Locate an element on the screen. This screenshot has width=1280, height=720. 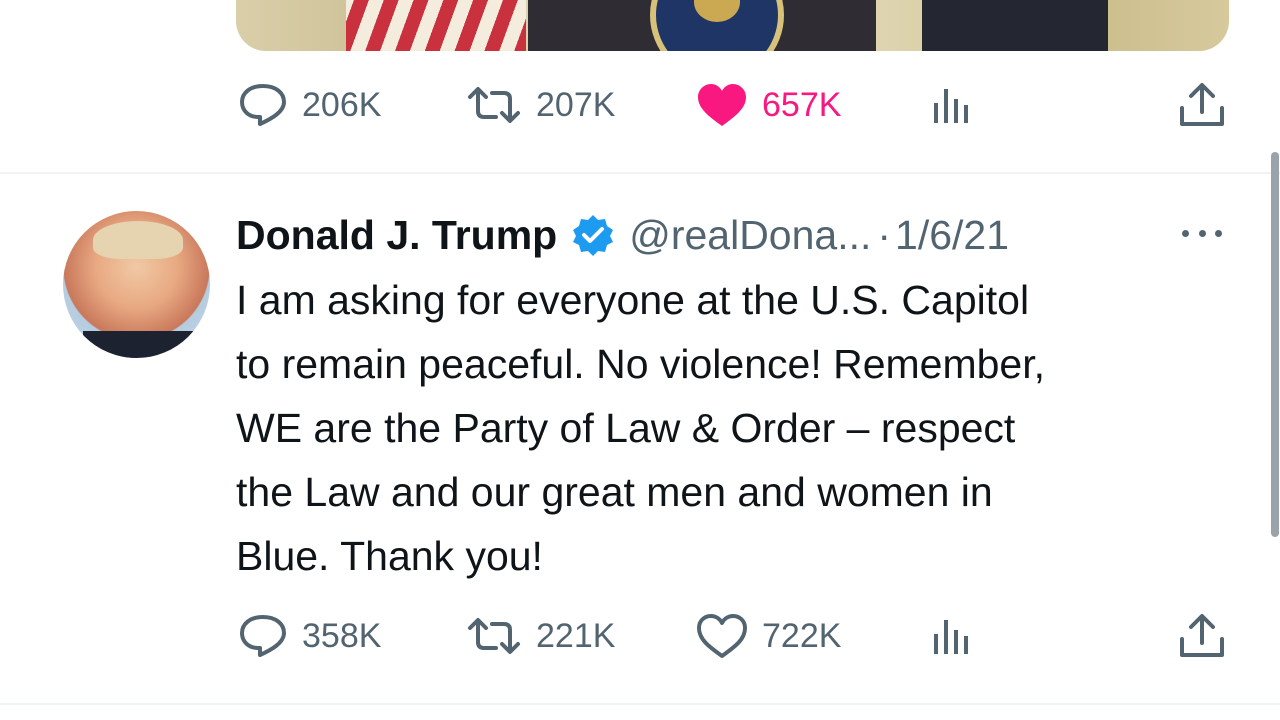
flag-image-region is located at coordinates (436, 25).